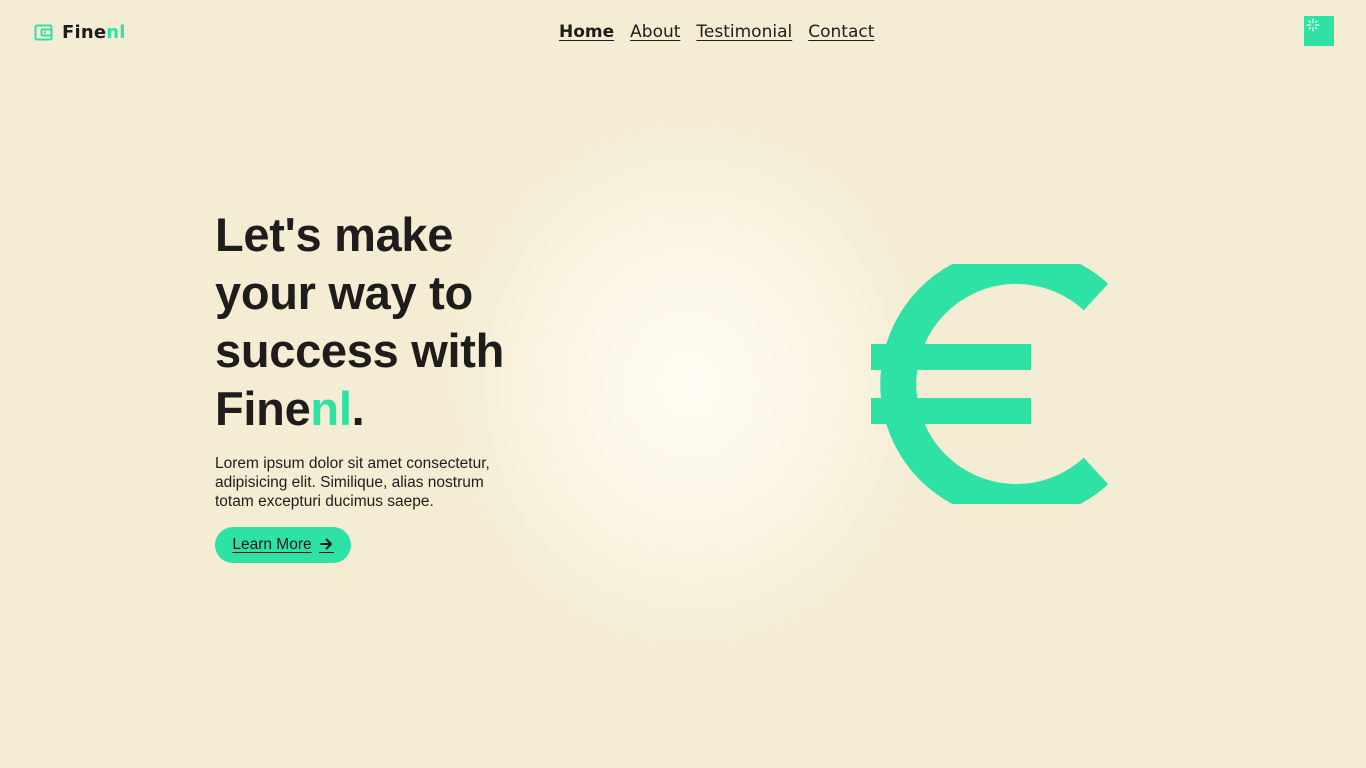 This screenshot has height=768, width=1366. What do you see at coordinates (655, 32) in the screenshot?
I see `nav-link-about: About` at bounding box center [655, 32].